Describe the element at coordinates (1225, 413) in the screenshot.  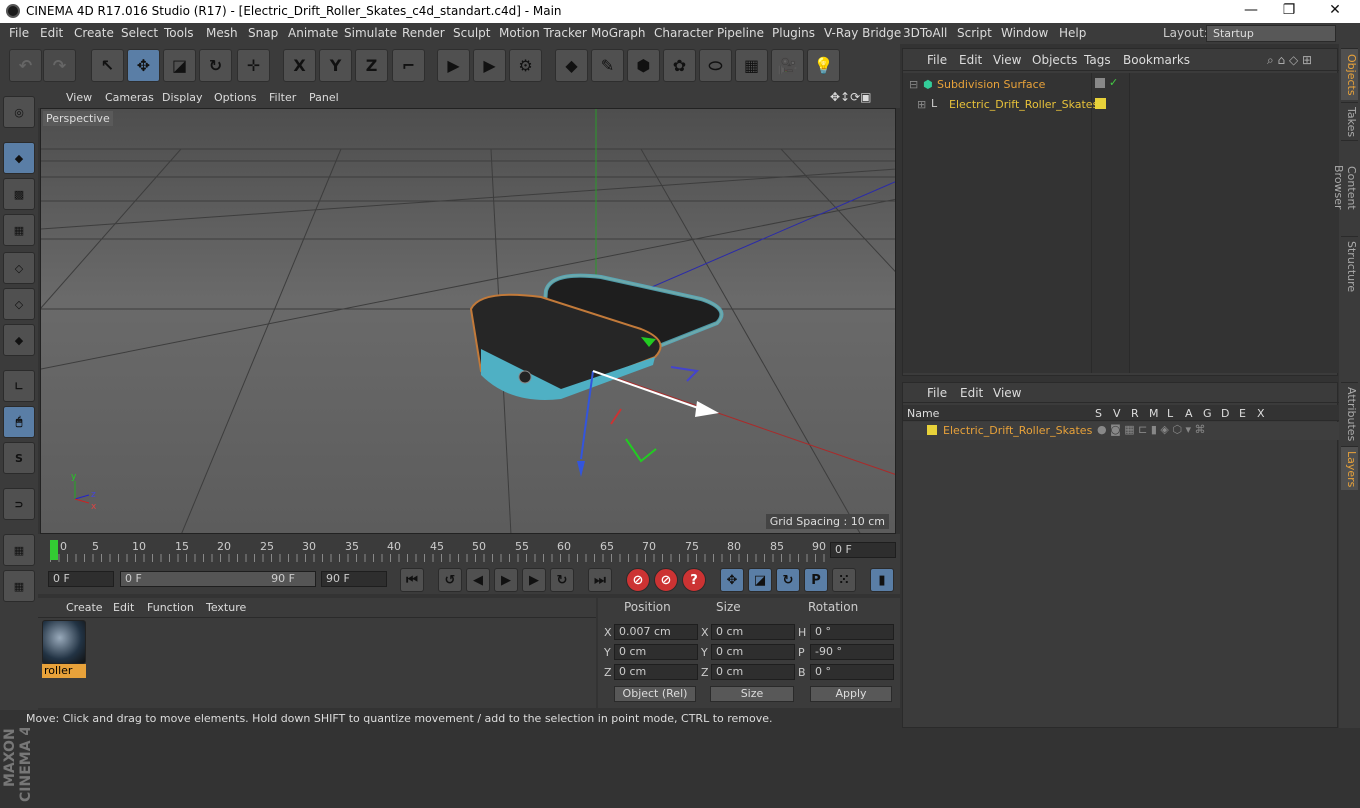
I see `column-deformers: D` at that location.